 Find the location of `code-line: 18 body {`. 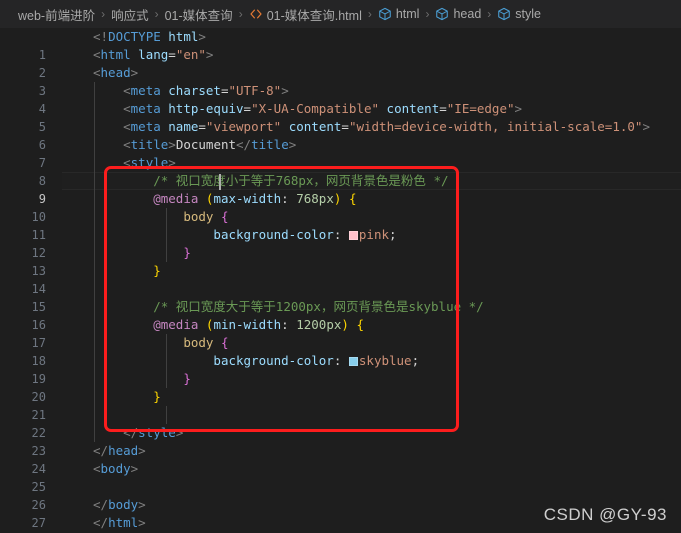

code-line: 18 body { is located at coordinates (340, 351).